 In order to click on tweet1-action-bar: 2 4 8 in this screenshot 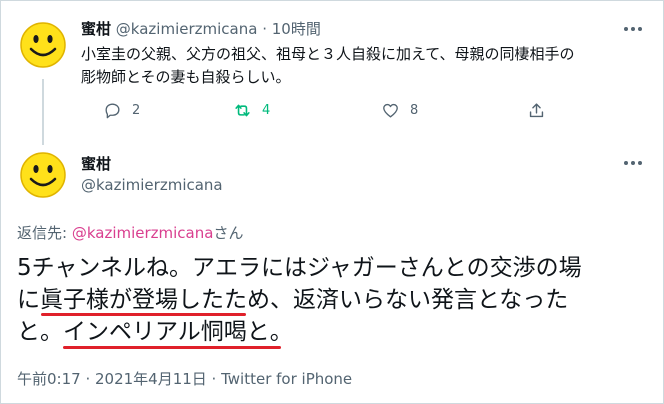, I will do `click(321, 113)`.